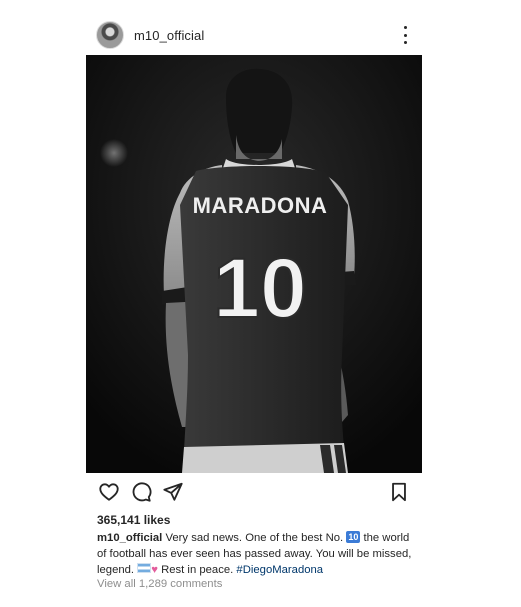  I want to click on avatar, so click(110, 35).